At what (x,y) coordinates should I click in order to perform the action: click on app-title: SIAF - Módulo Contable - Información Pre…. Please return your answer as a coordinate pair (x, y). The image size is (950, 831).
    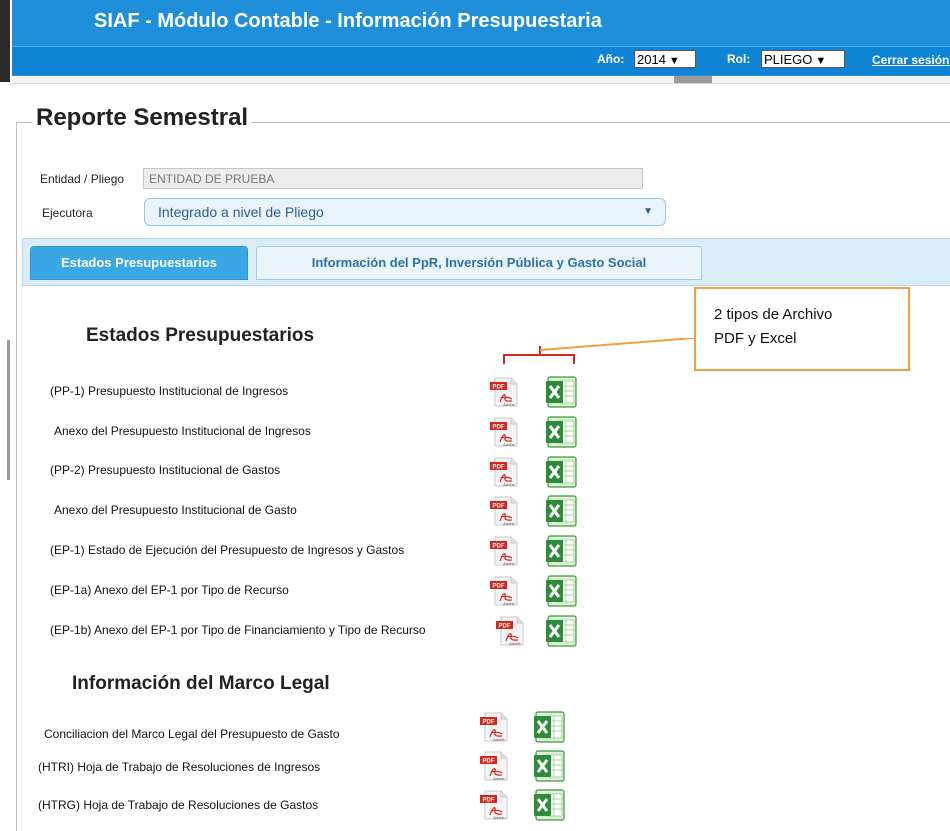
    Looking at the image, I should click on (348, 21).